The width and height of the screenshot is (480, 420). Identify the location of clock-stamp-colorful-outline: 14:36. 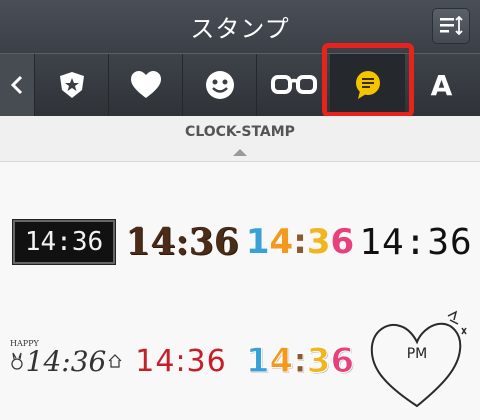
(300, 361).